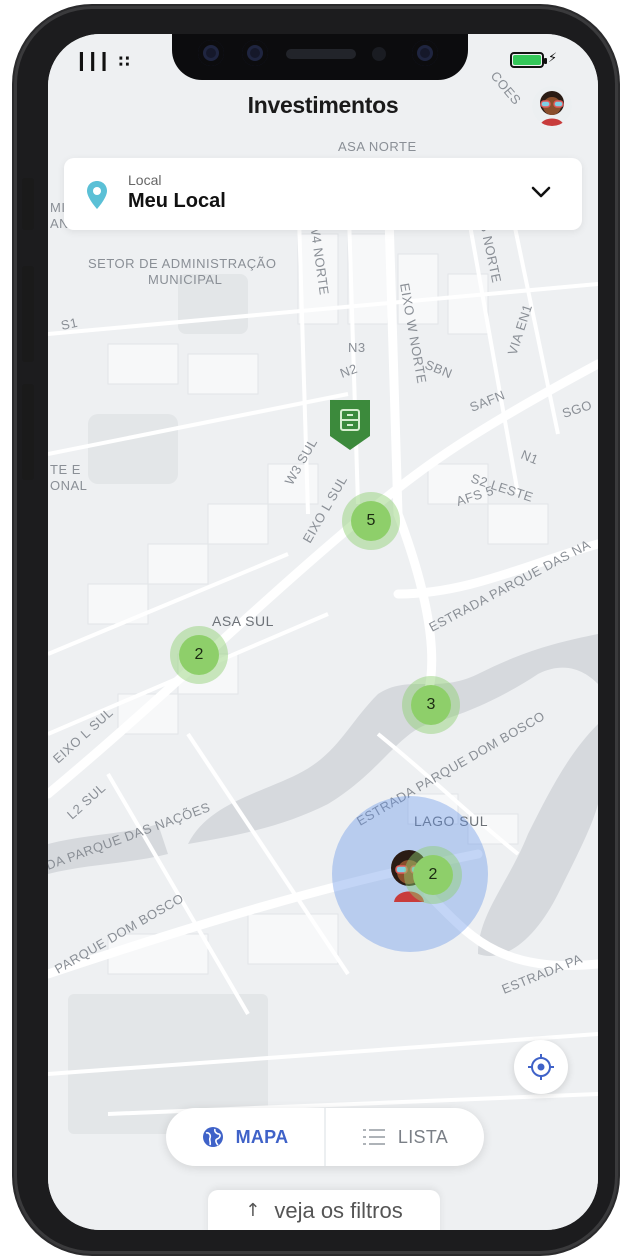 The height and width of the screenshot is (1257, 622). What do you see at coordinates (65, 469) in the screenshot?
I see `map-label-te-e: TE E` at bounding box center [65, 469].